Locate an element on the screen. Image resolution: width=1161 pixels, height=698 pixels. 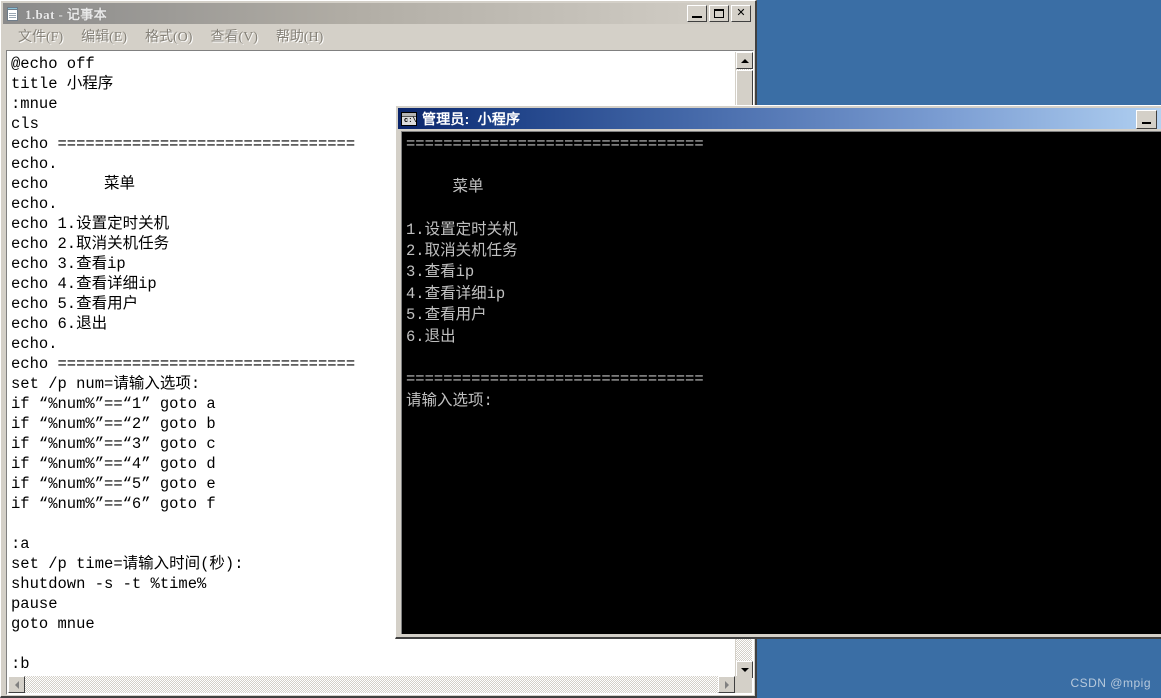
chevron-down-icon is located at coordinates (744, 669).